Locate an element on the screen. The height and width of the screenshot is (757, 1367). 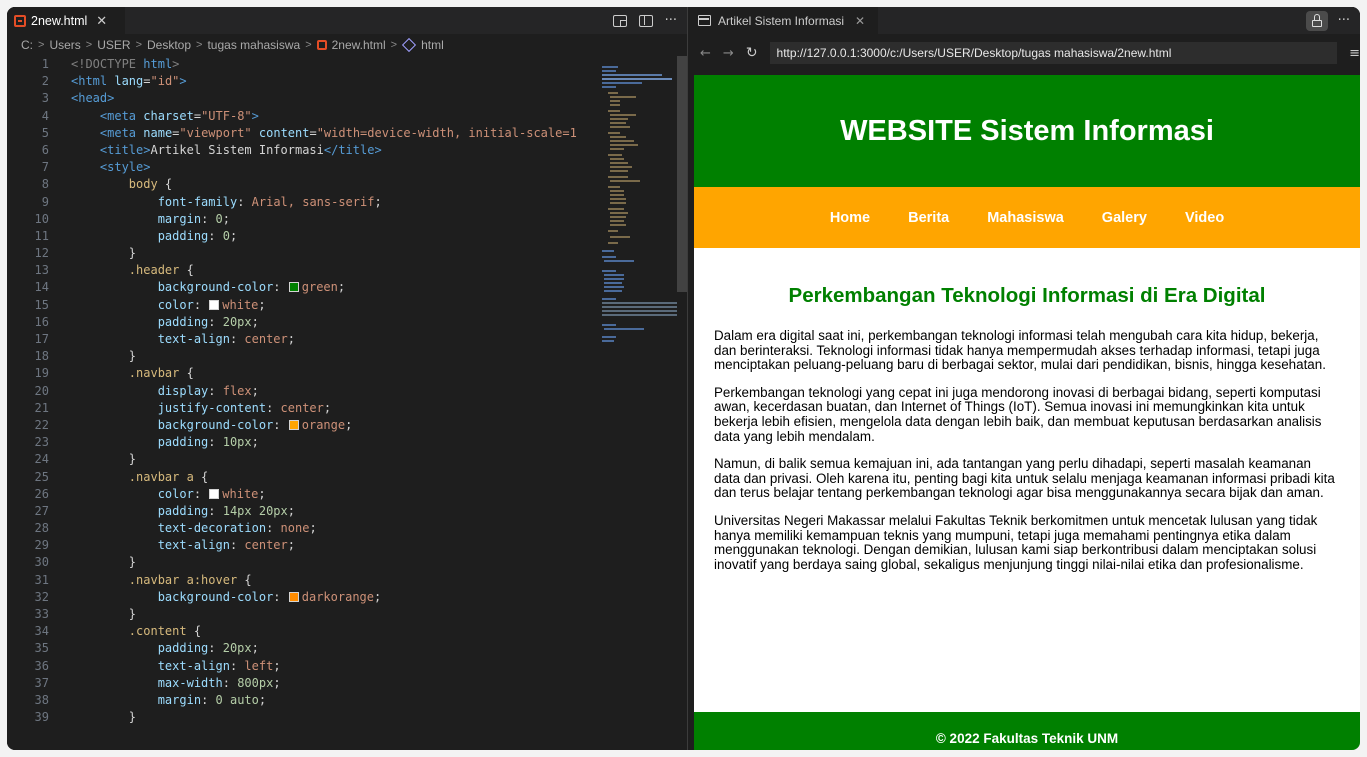
line-number: 36 is located at coordinates (41, 665).